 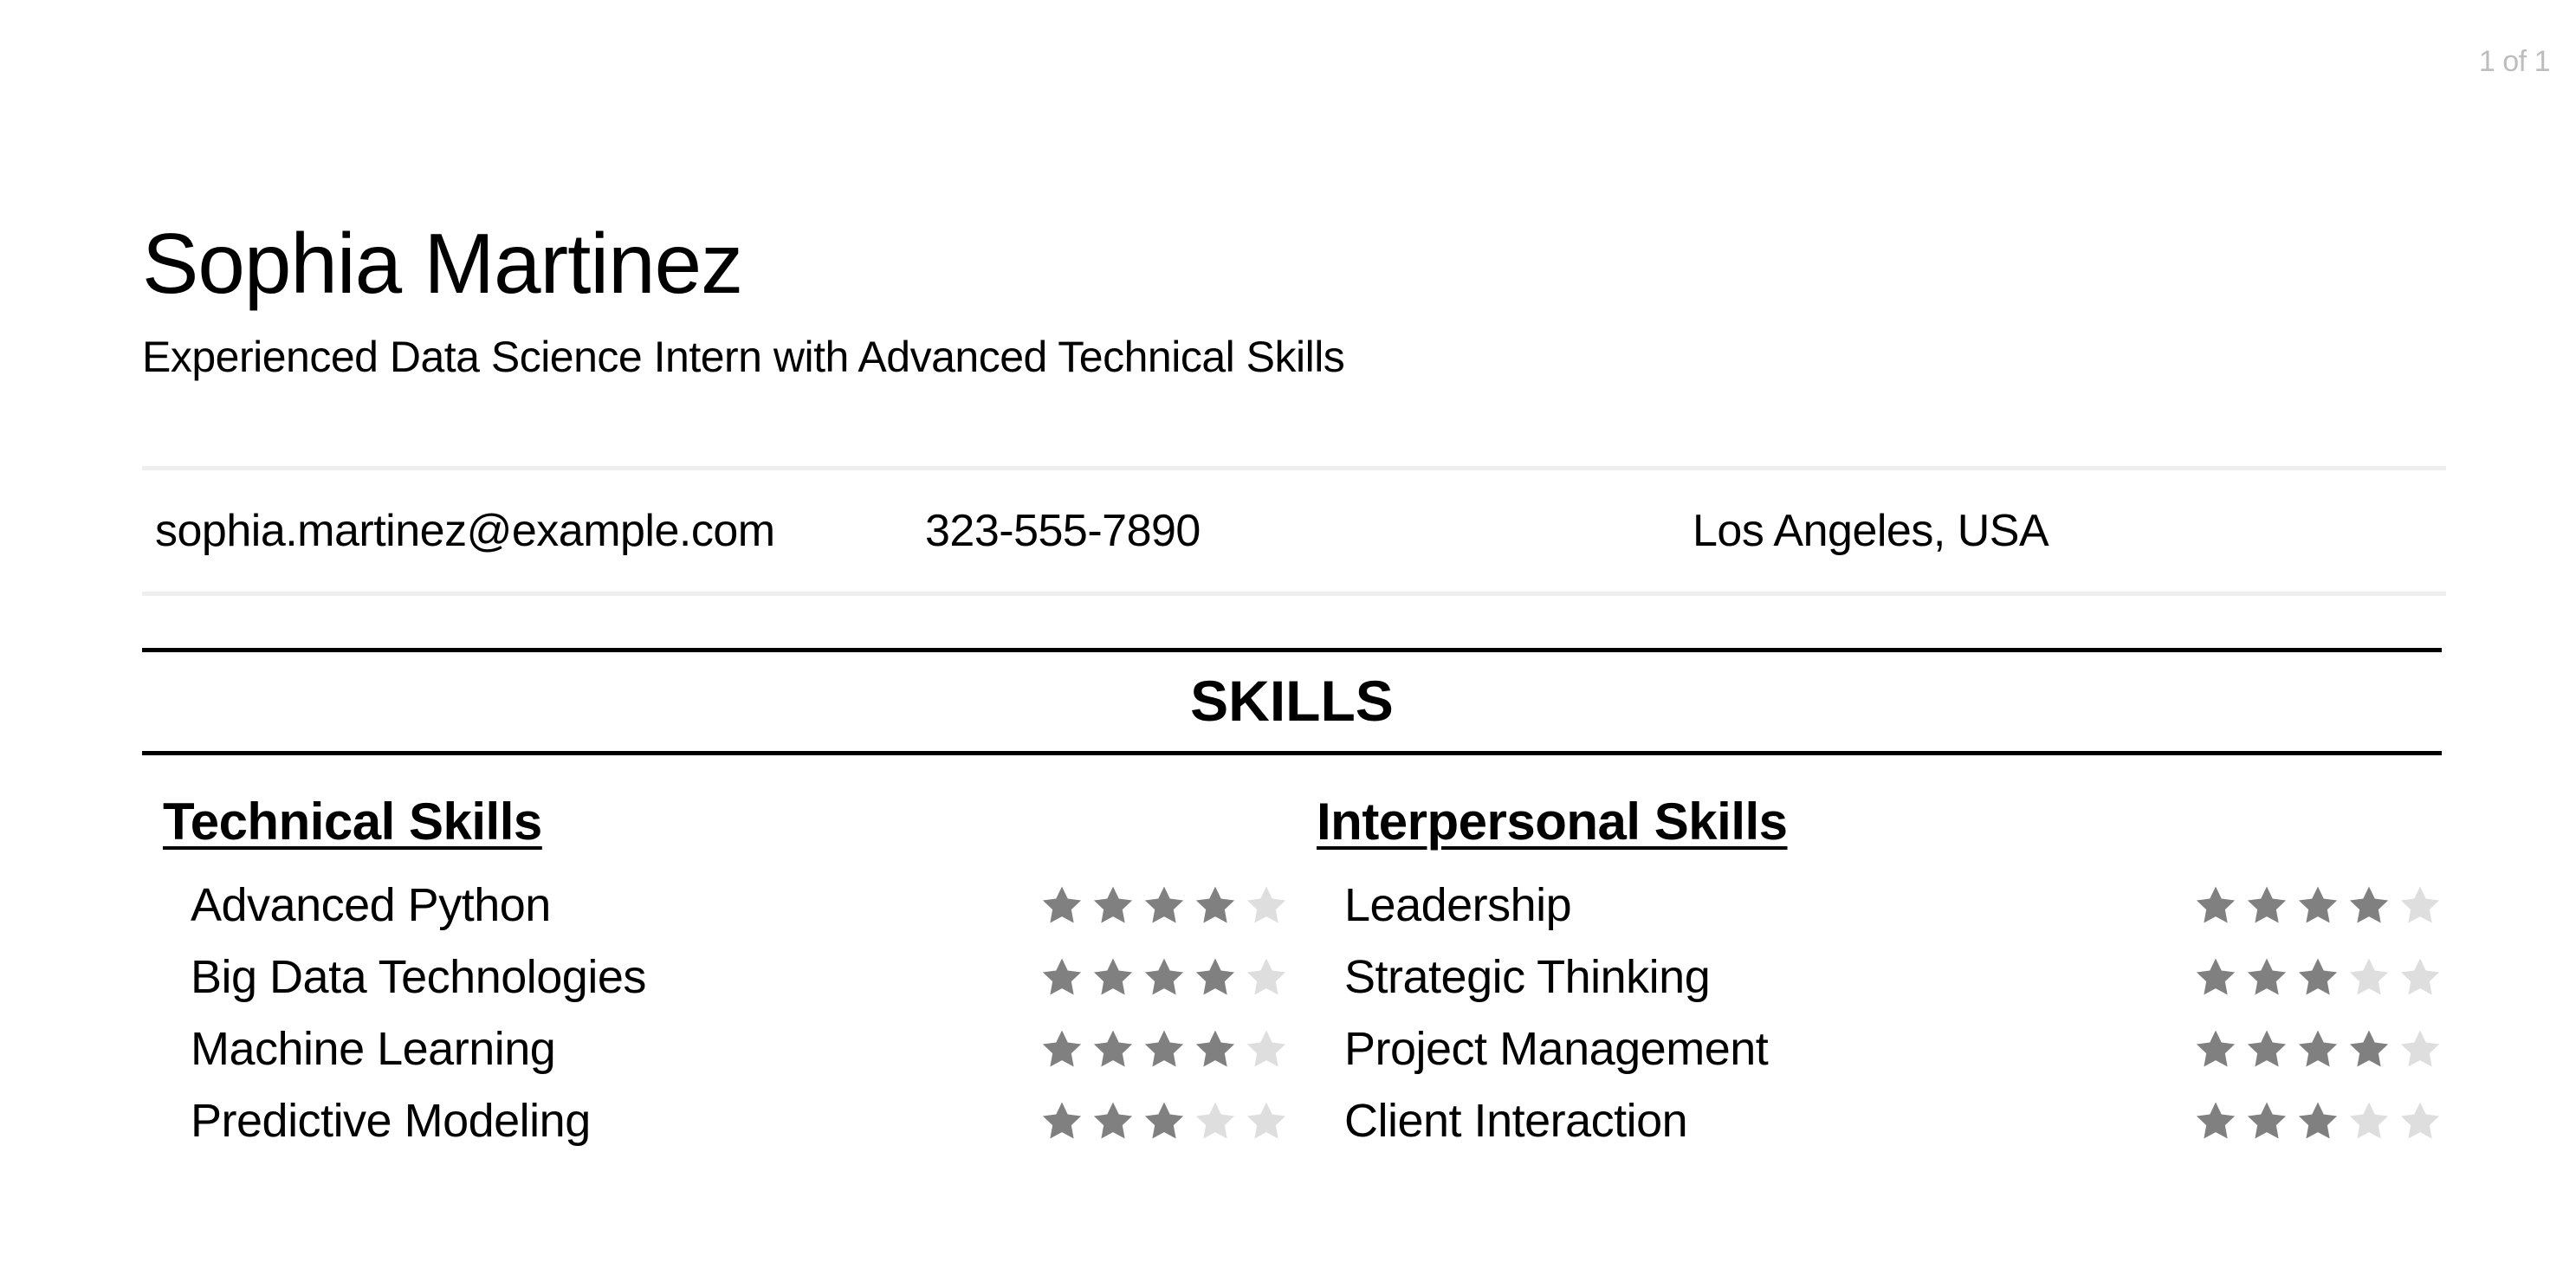 I want to click on skill-name: Predictive Modeling, so click(x=391, y=1121).